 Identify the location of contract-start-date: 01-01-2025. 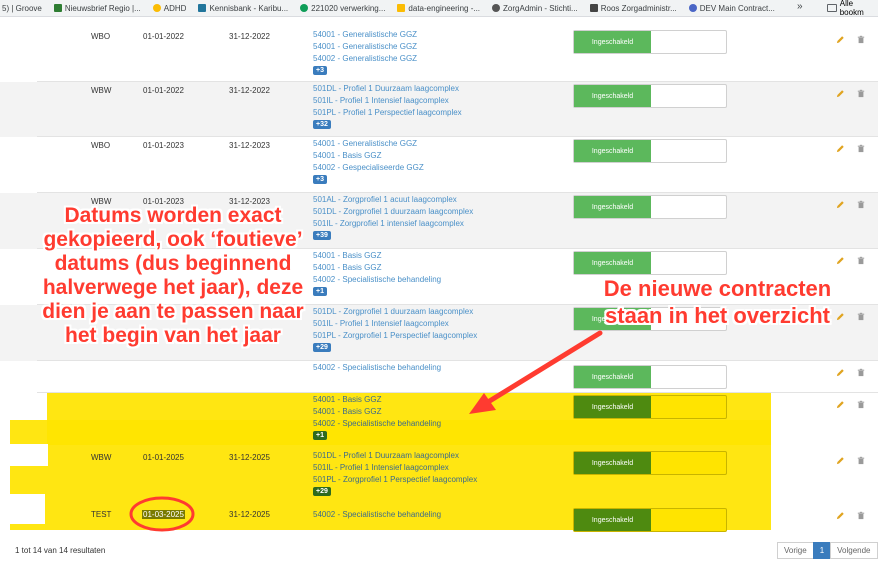
(163, 457).